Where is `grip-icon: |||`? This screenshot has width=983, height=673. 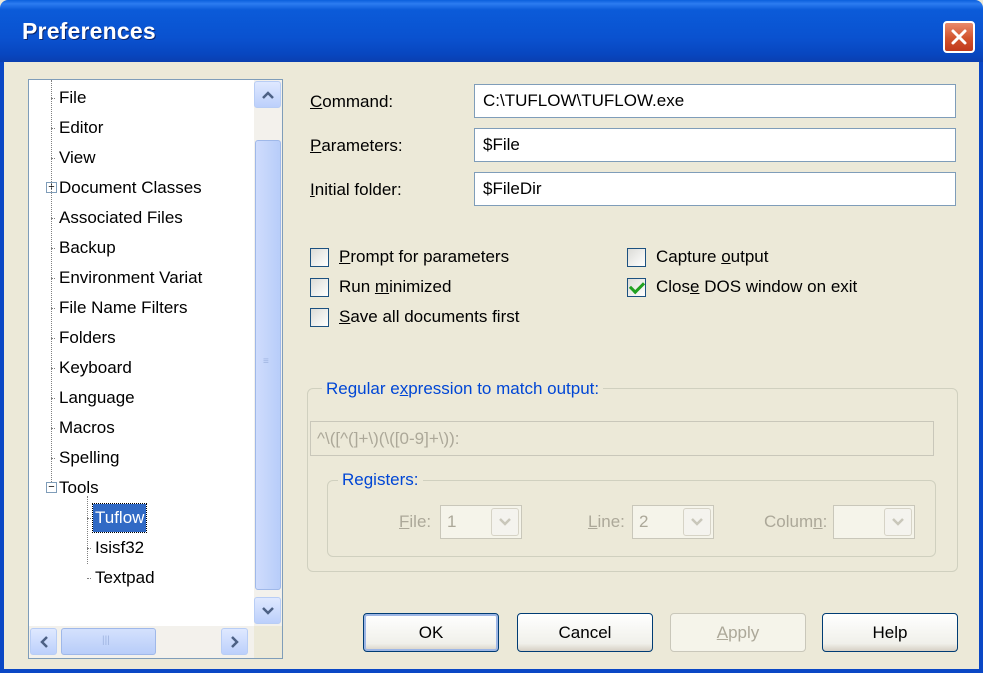 grip-icon: ||| is located at coordinates (106, 640).